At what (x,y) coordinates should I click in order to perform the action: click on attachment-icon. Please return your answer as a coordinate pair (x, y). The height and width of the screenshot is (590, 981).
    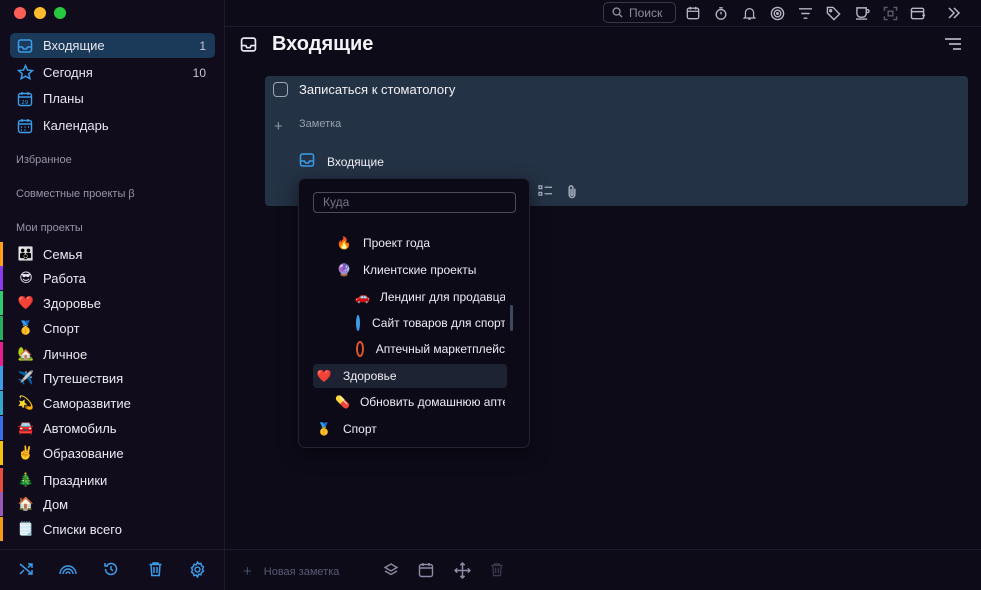
    Looking at the image, I should click on (574, 192).